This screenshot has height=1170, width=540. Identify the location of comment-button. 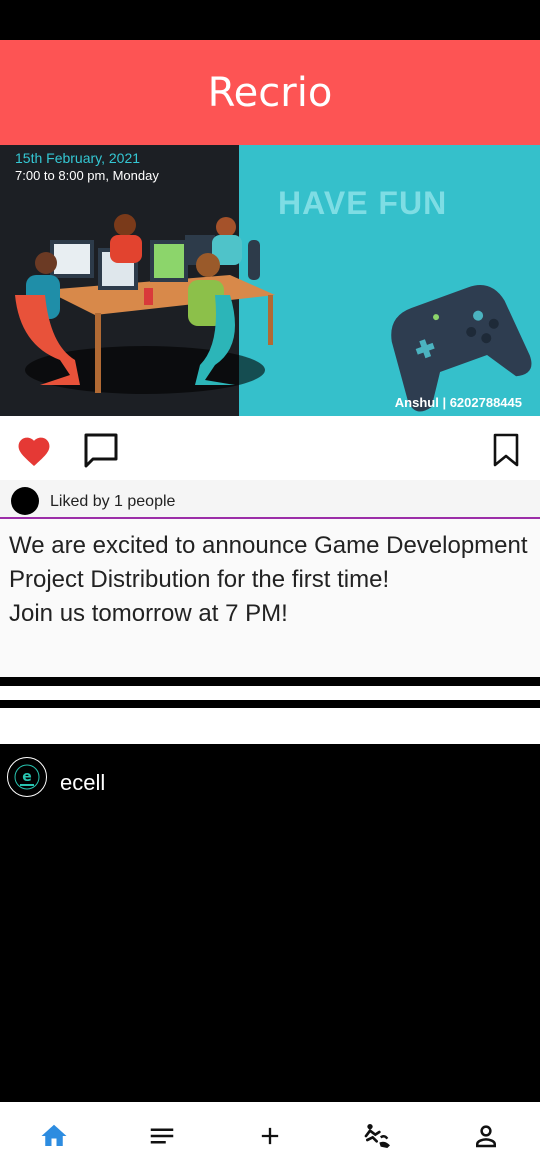
(101, 451).